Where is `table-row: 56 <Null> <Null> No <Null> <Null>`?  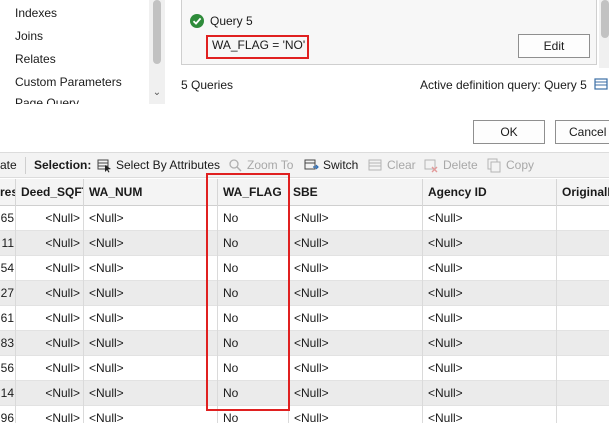
table-row: 56 <Null> <Null> No <Null> <Null> is located at coordinates (304, 368).